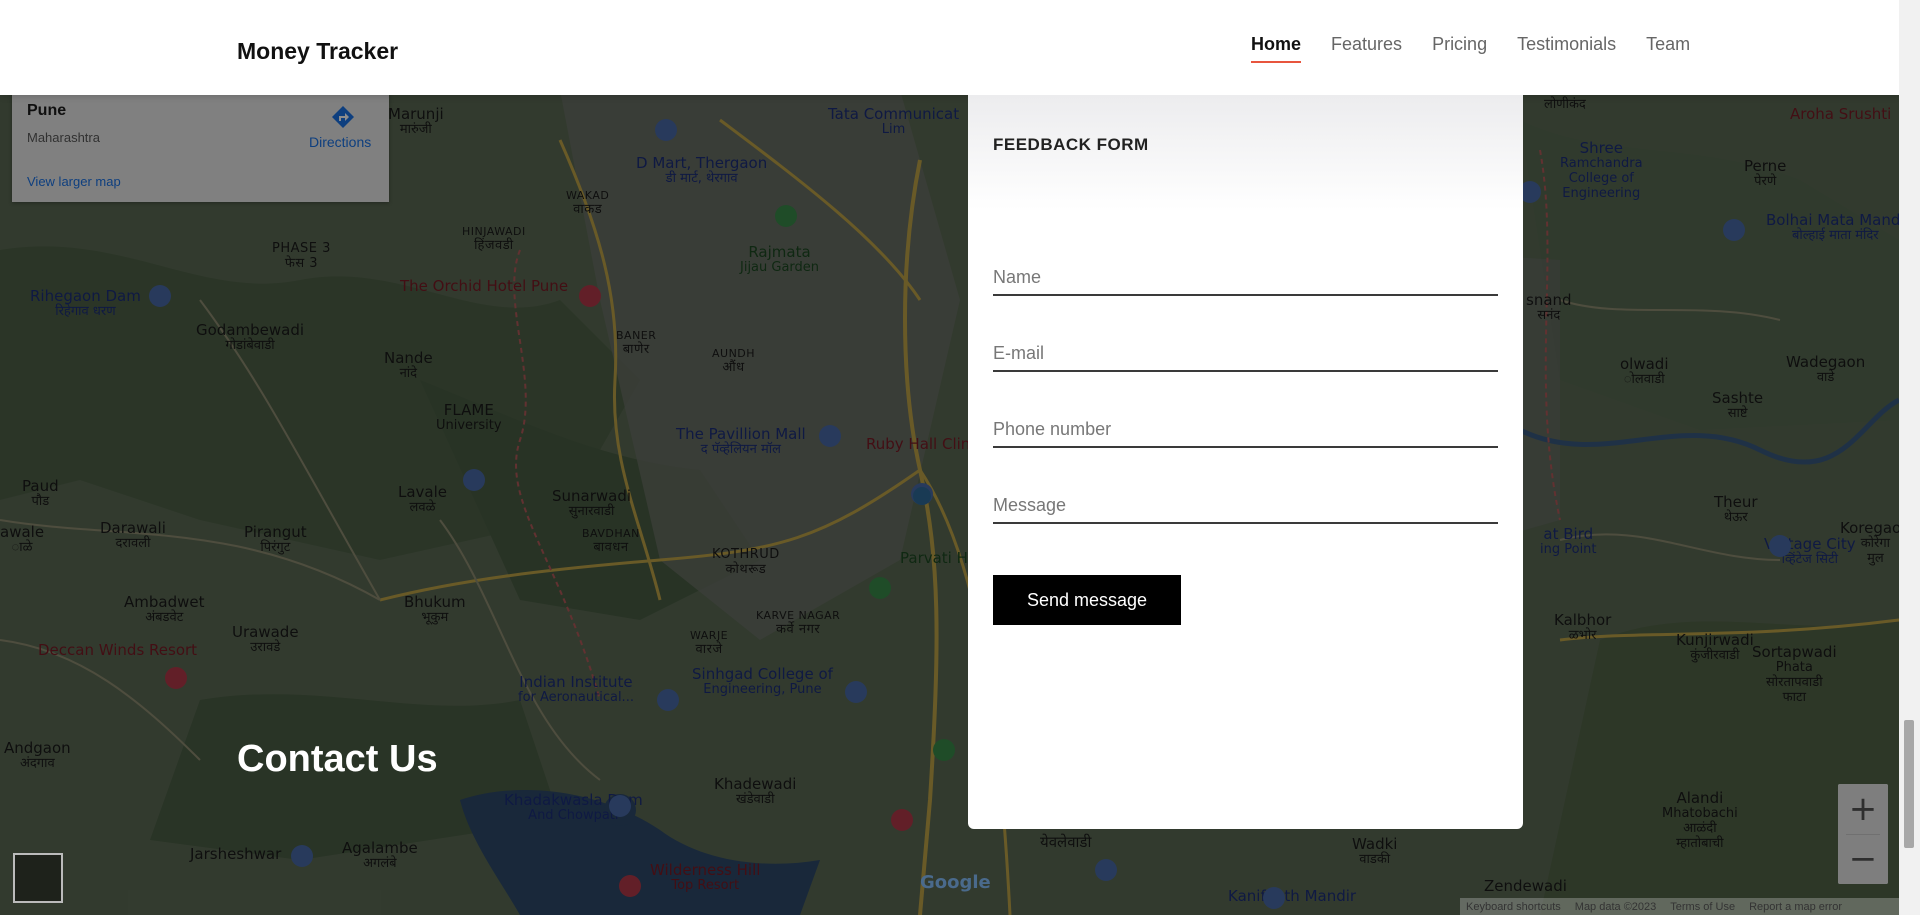  I want to click on page-scrollbar, so click(1909, 457).